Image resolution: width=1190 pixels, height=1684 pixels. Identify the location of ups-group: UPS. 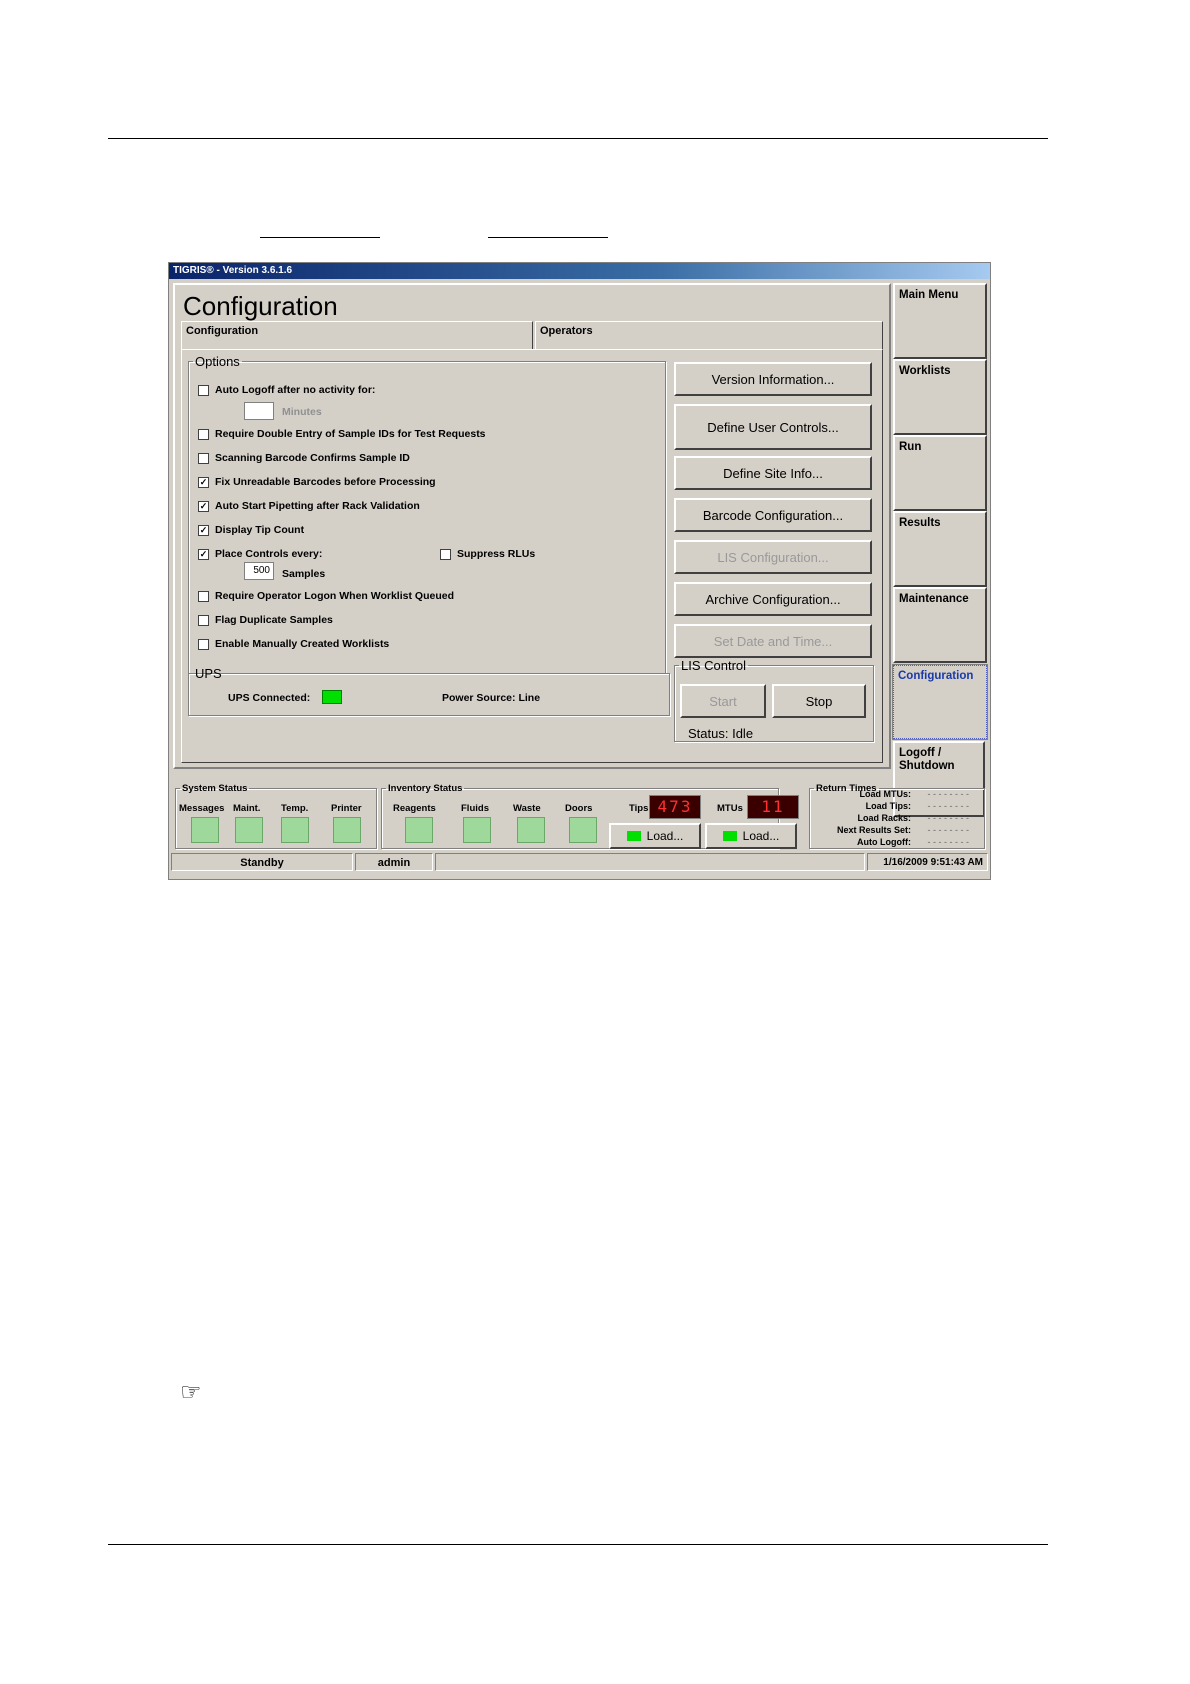
(429, 691).